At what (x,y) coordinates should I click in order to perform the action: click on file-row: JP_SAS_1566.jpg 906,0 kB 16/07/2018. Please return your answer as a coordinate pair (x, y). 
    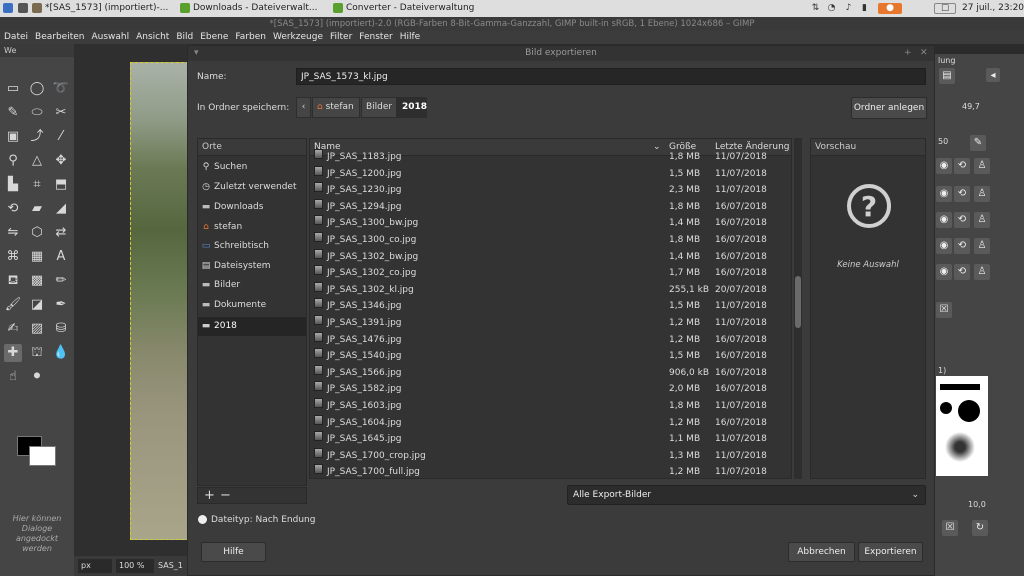
    Looking at the image, I should click on (550, 373).